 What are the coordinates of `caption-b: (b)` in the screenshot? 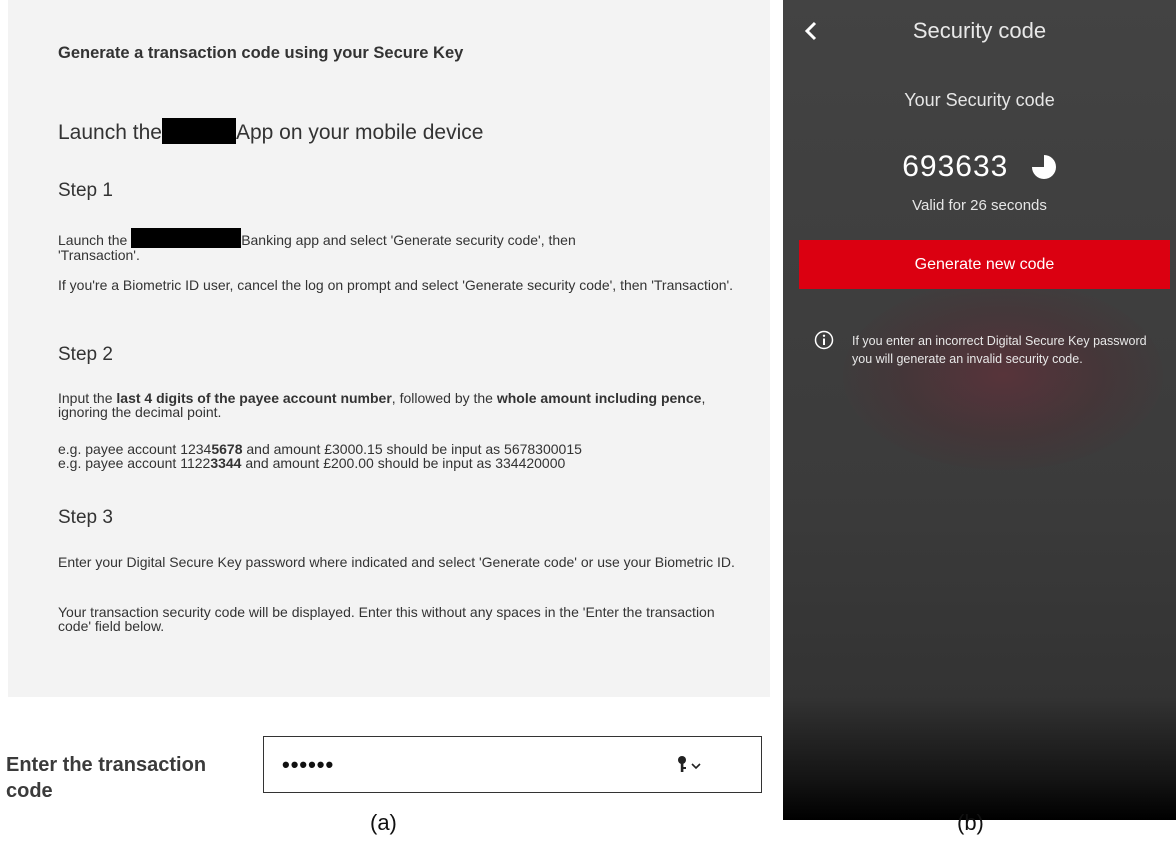 It's located at (970, 822).